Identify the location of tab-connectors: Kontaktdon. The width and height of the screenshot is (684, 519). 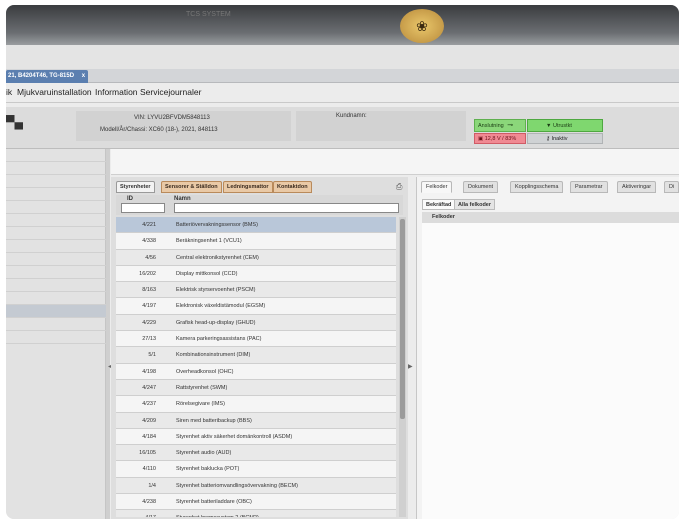
(292, 187).